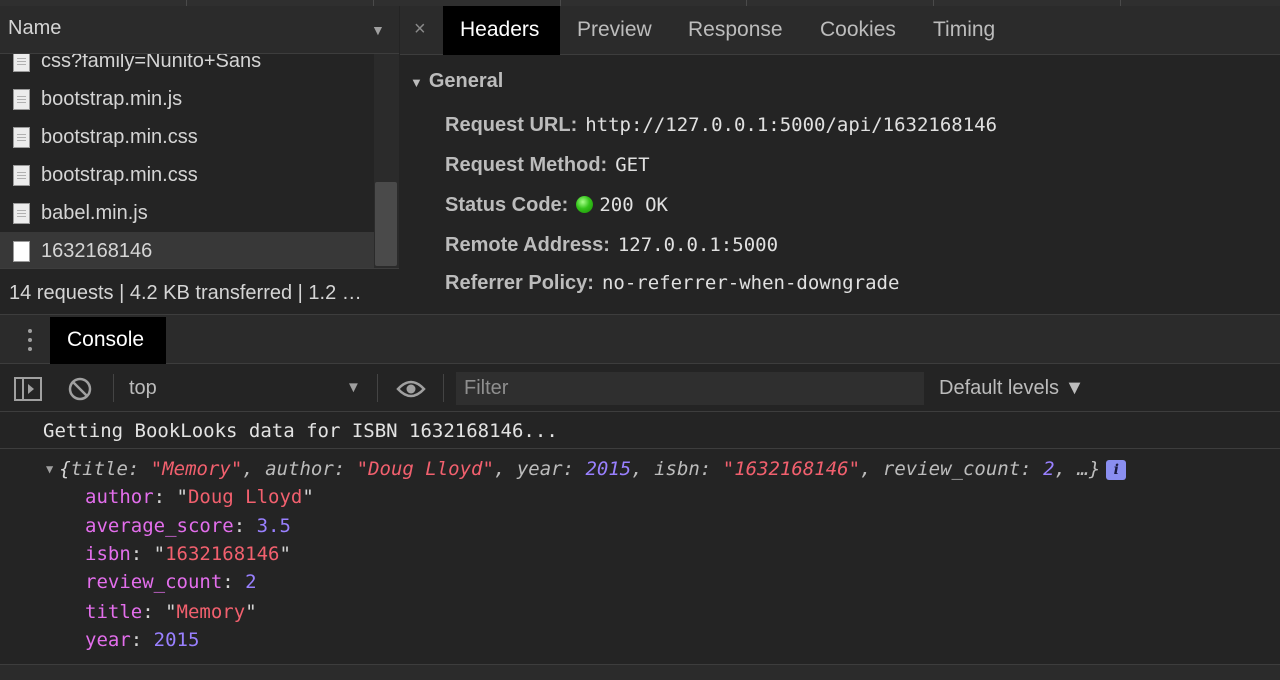 Image resolution: width=1280 pixels, height=680 pixels. What do you see at coordinates (527, 245) in the screenshot?
I see `remote-address-key: Remote Address:` at bounding box center [527, 245].